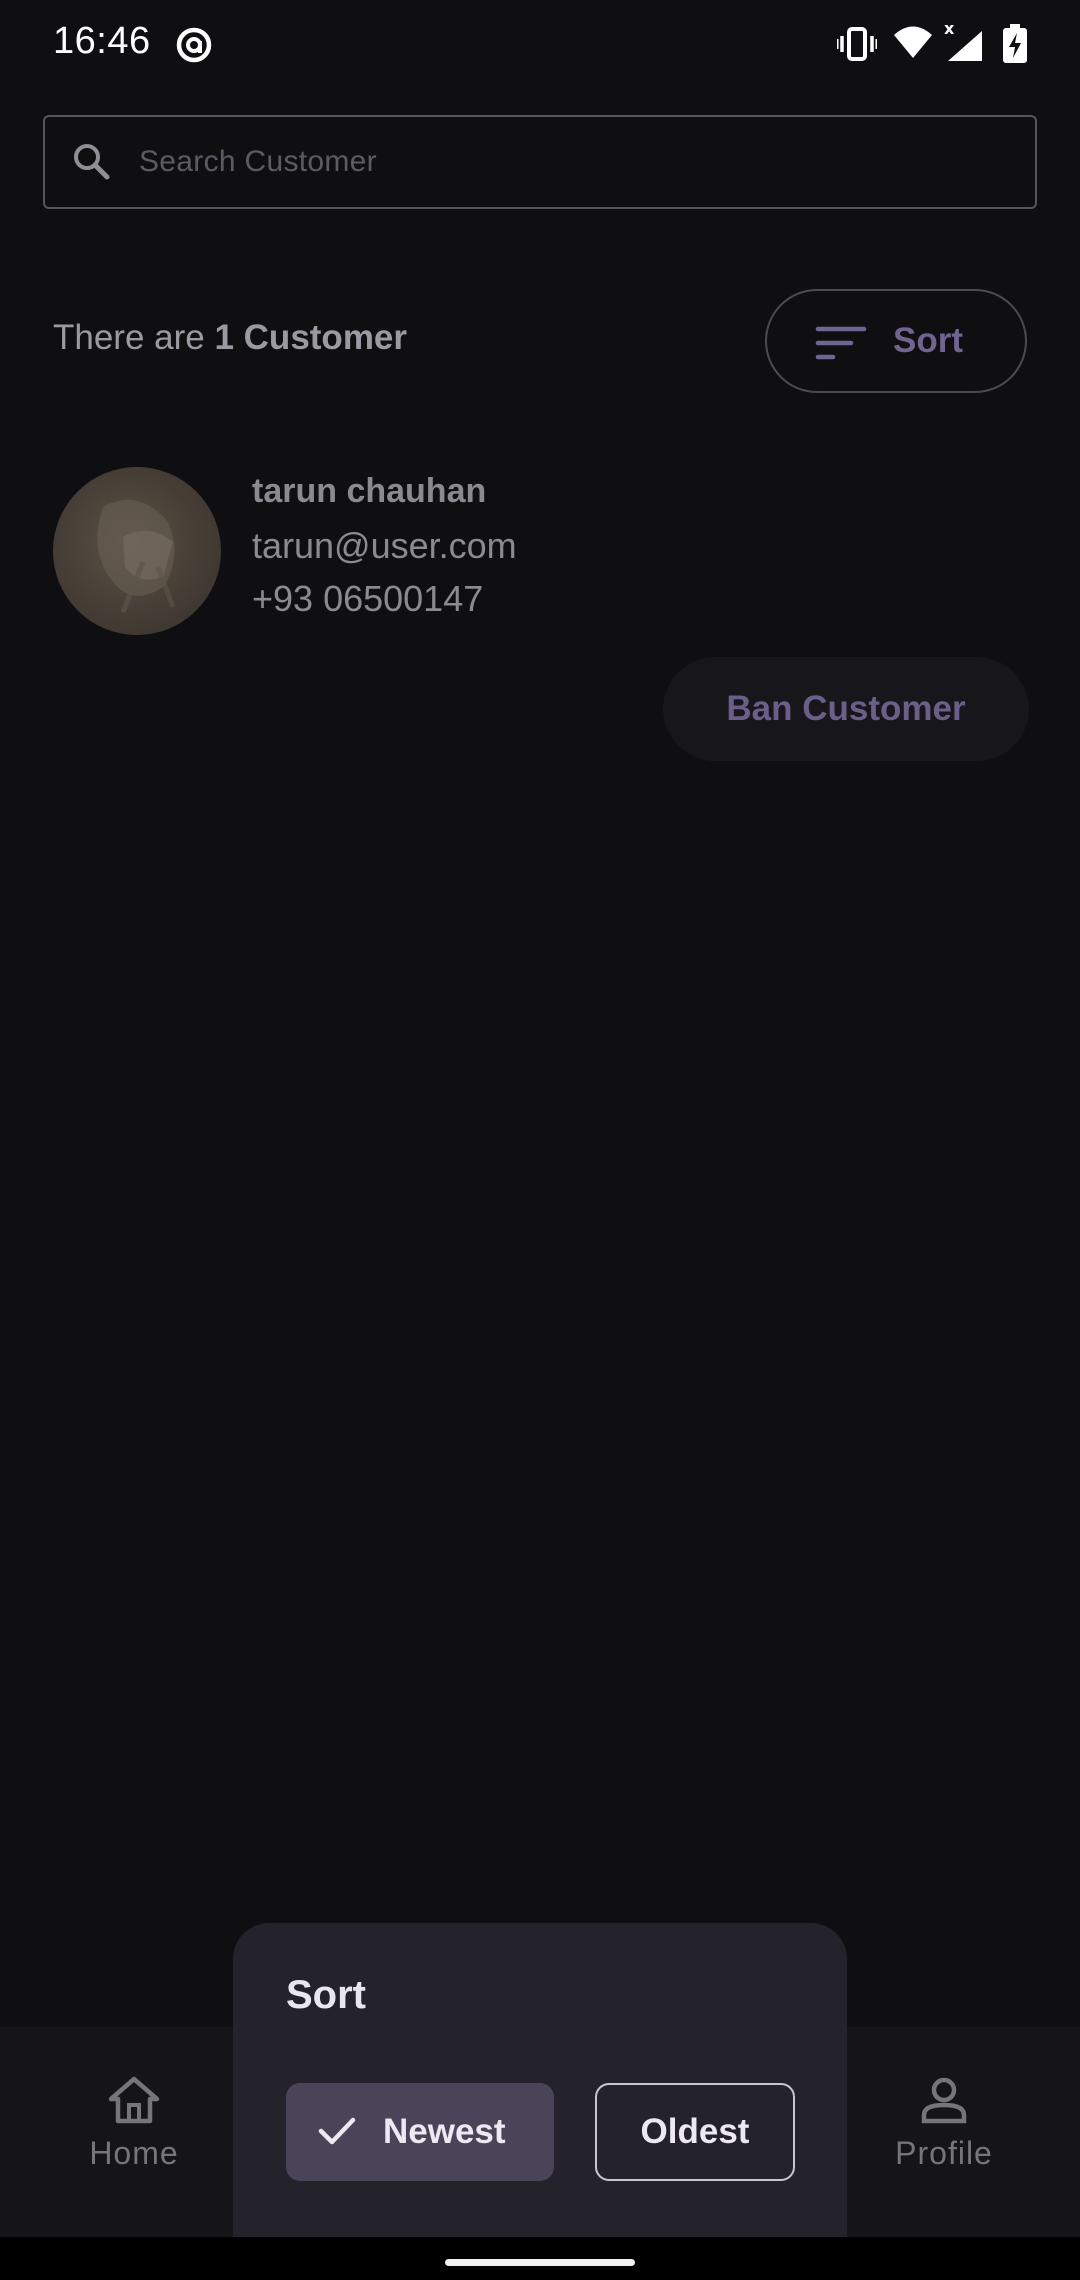 This screenshot has width=1080, height=2280. Describe the element at coordinates (540, 2262) in the screenshot. I see `gesture-handle` at that location.